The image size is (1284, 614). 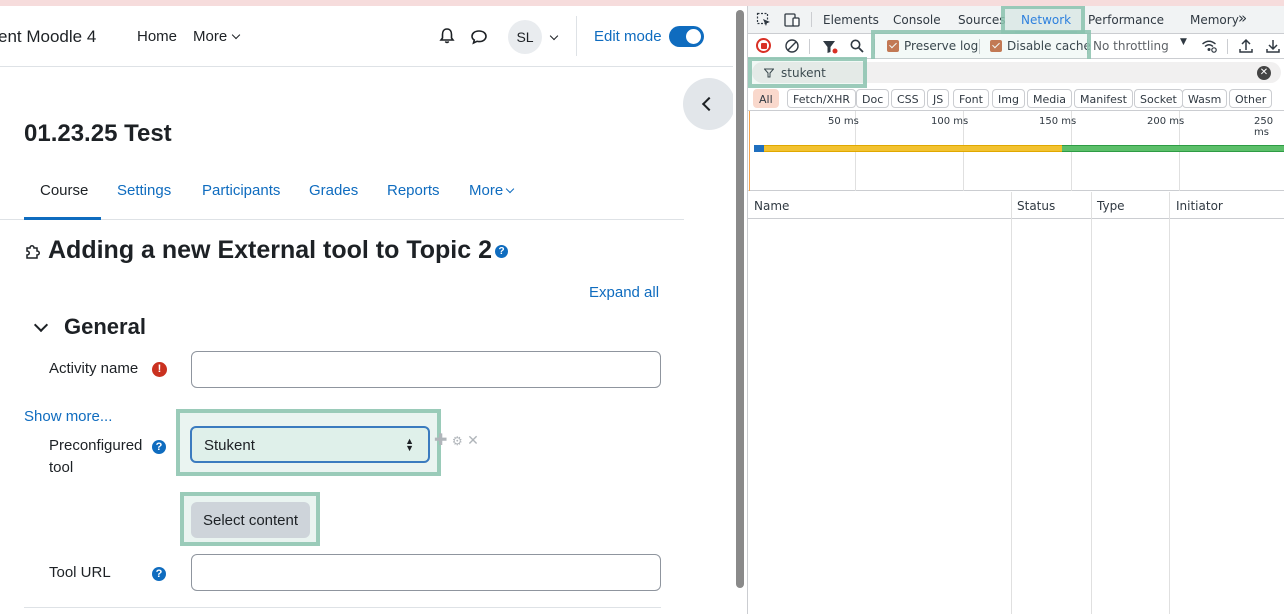 What do you see at coordinates (908, 98) in the screenshot?
I see `type-filter-css: CSS` at bounding box center [908, 98].